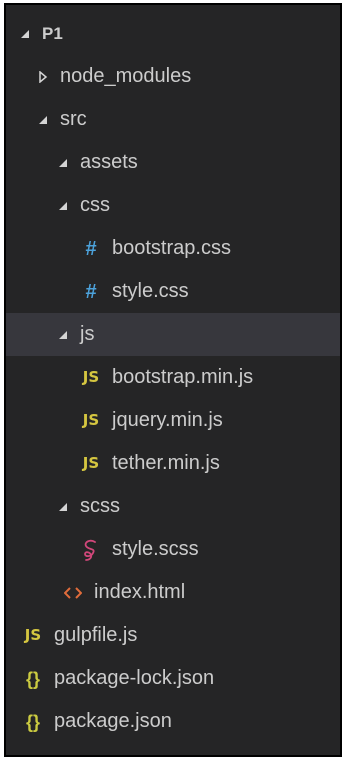  What do you see at coordinates (43, 76) in the screenshot?
I see `chevron-right-icon` at bounding box center [43, 76].